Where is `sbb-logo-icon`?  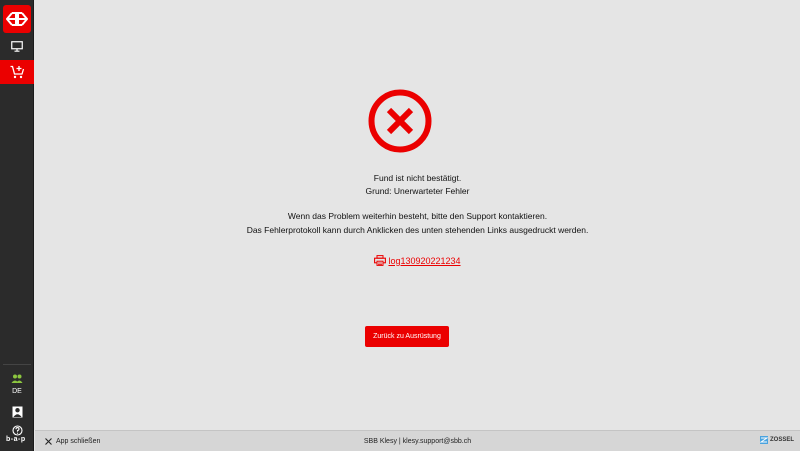 sbb-logo-icon is located at coordinates (17, 19).